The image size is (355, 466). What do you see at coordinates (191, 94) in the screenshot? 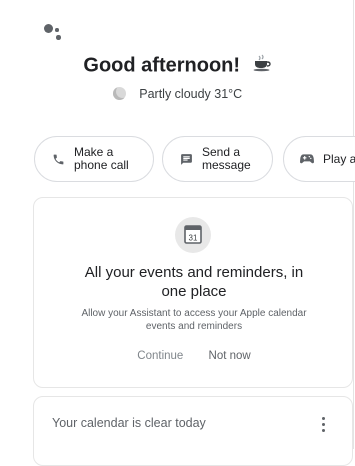
I see `weather-text: Partly cloudy 31°C` at bounding box center [191, 94].